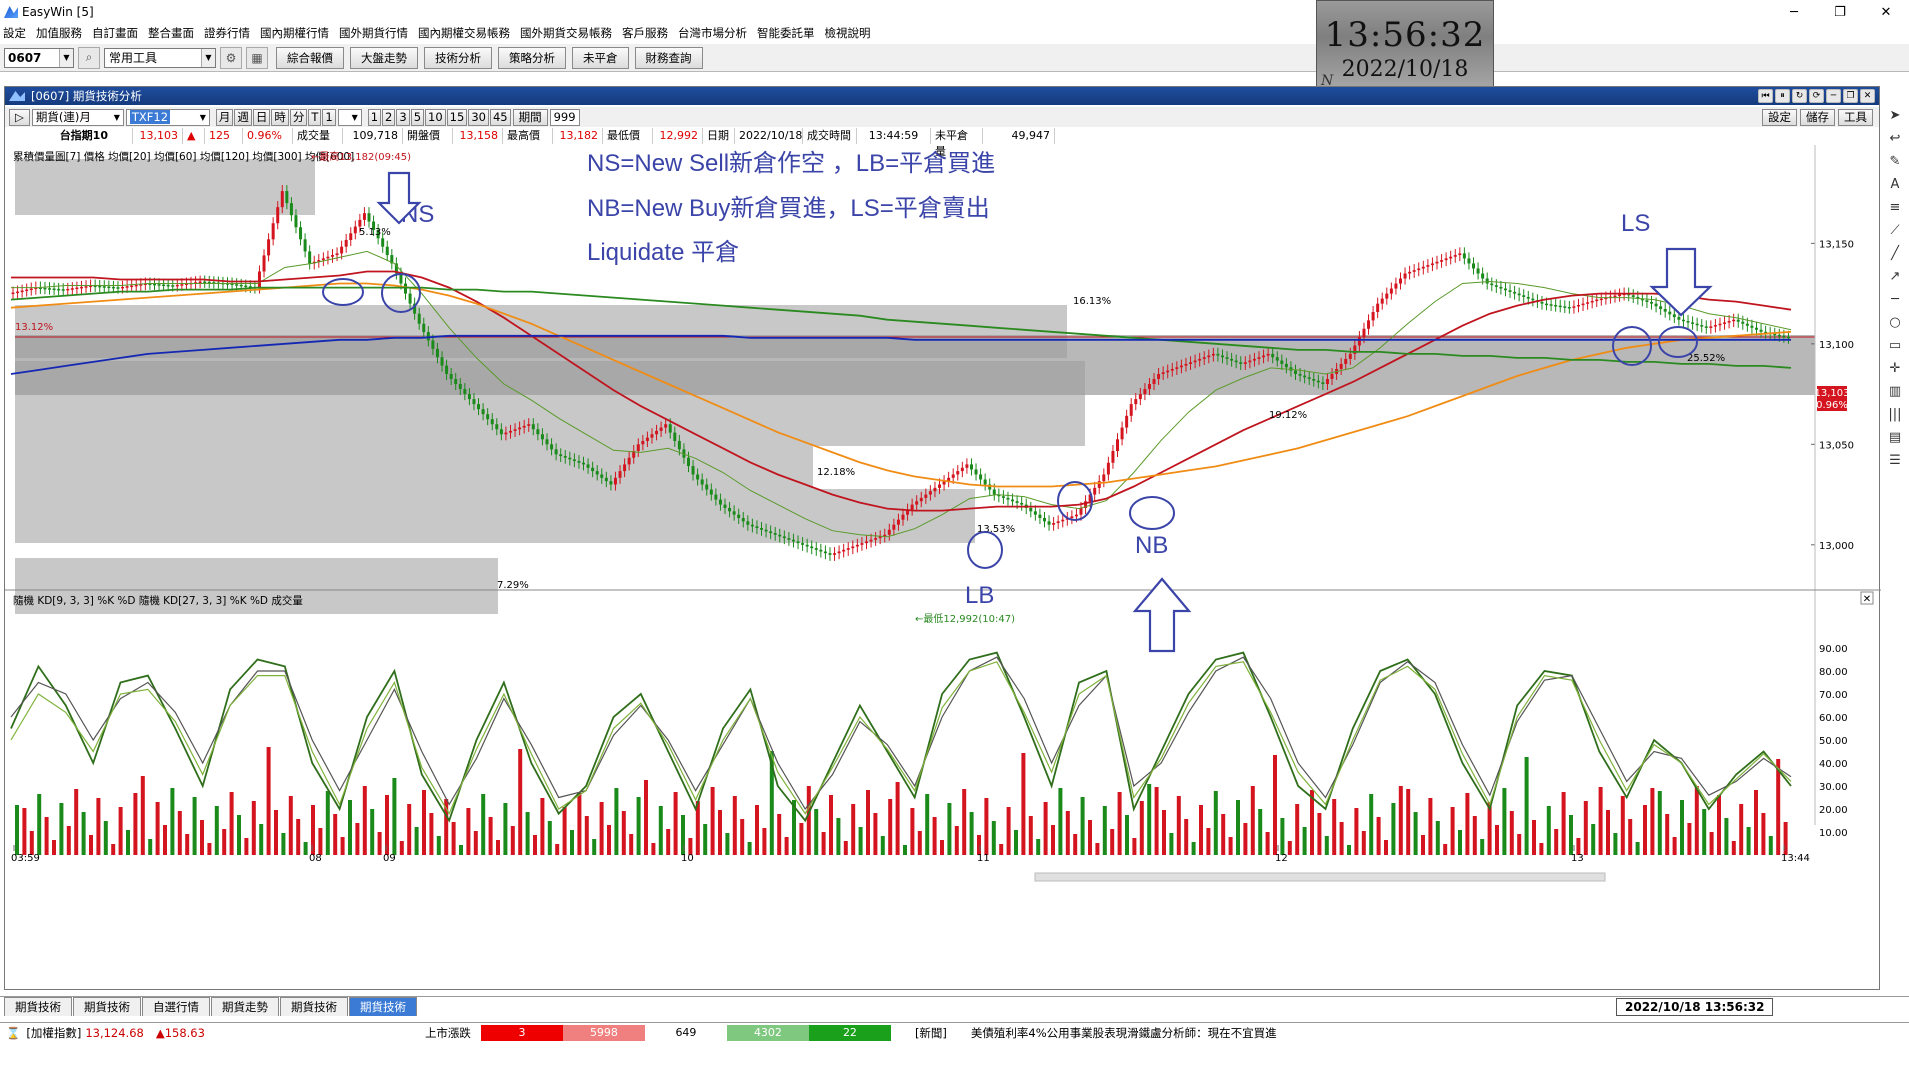  What do you see at coordinates (176, 1006) in the screenshot?
I see `bottom-tab-2: 自選行情` at bounding box center [176, 1006].